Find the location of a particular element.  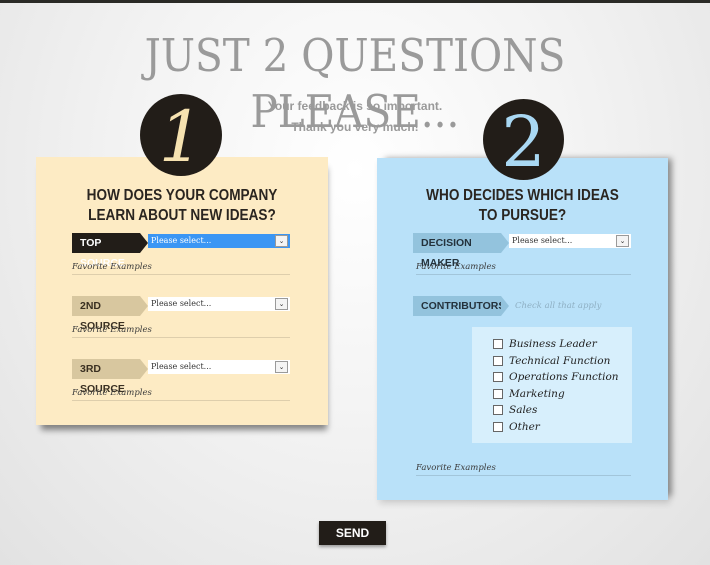

top-source-select: Please select... ⌄ is located at coordinates (219, 241).